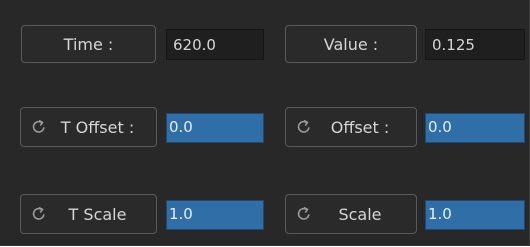 The image size is (530, 247). What do you see at coordinates (97, 214) in the screenshot?
I see `t-scale-label: T Scale` at bounding box center [97, 214].